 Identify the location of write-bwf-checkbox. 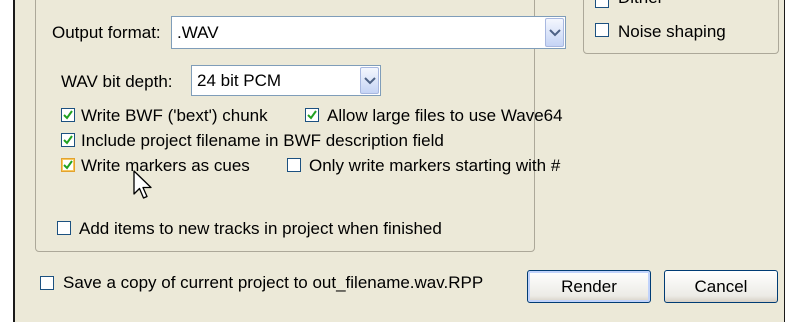
(68, 115).